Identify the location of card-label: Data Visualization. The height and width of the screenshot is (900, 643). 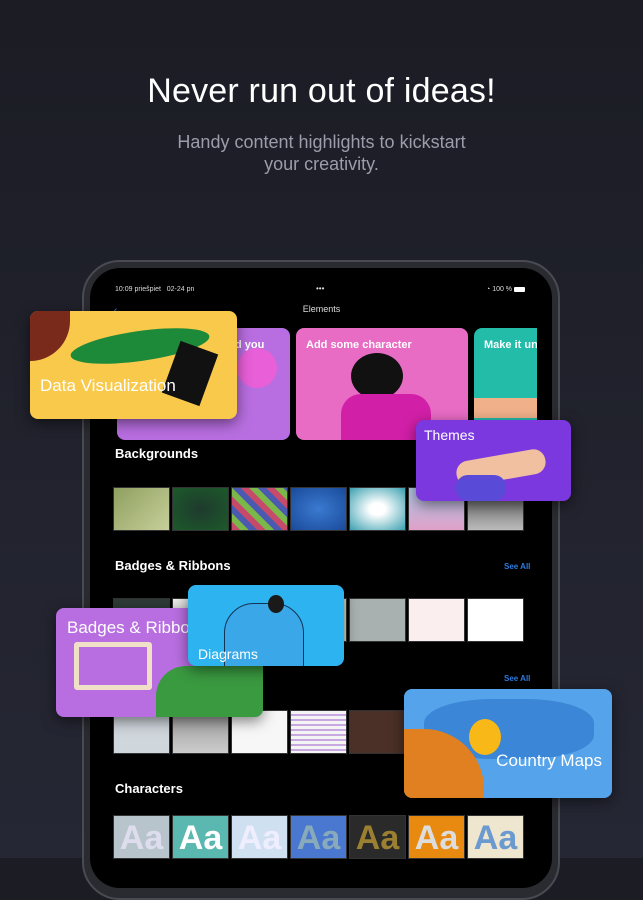
(108, 385).